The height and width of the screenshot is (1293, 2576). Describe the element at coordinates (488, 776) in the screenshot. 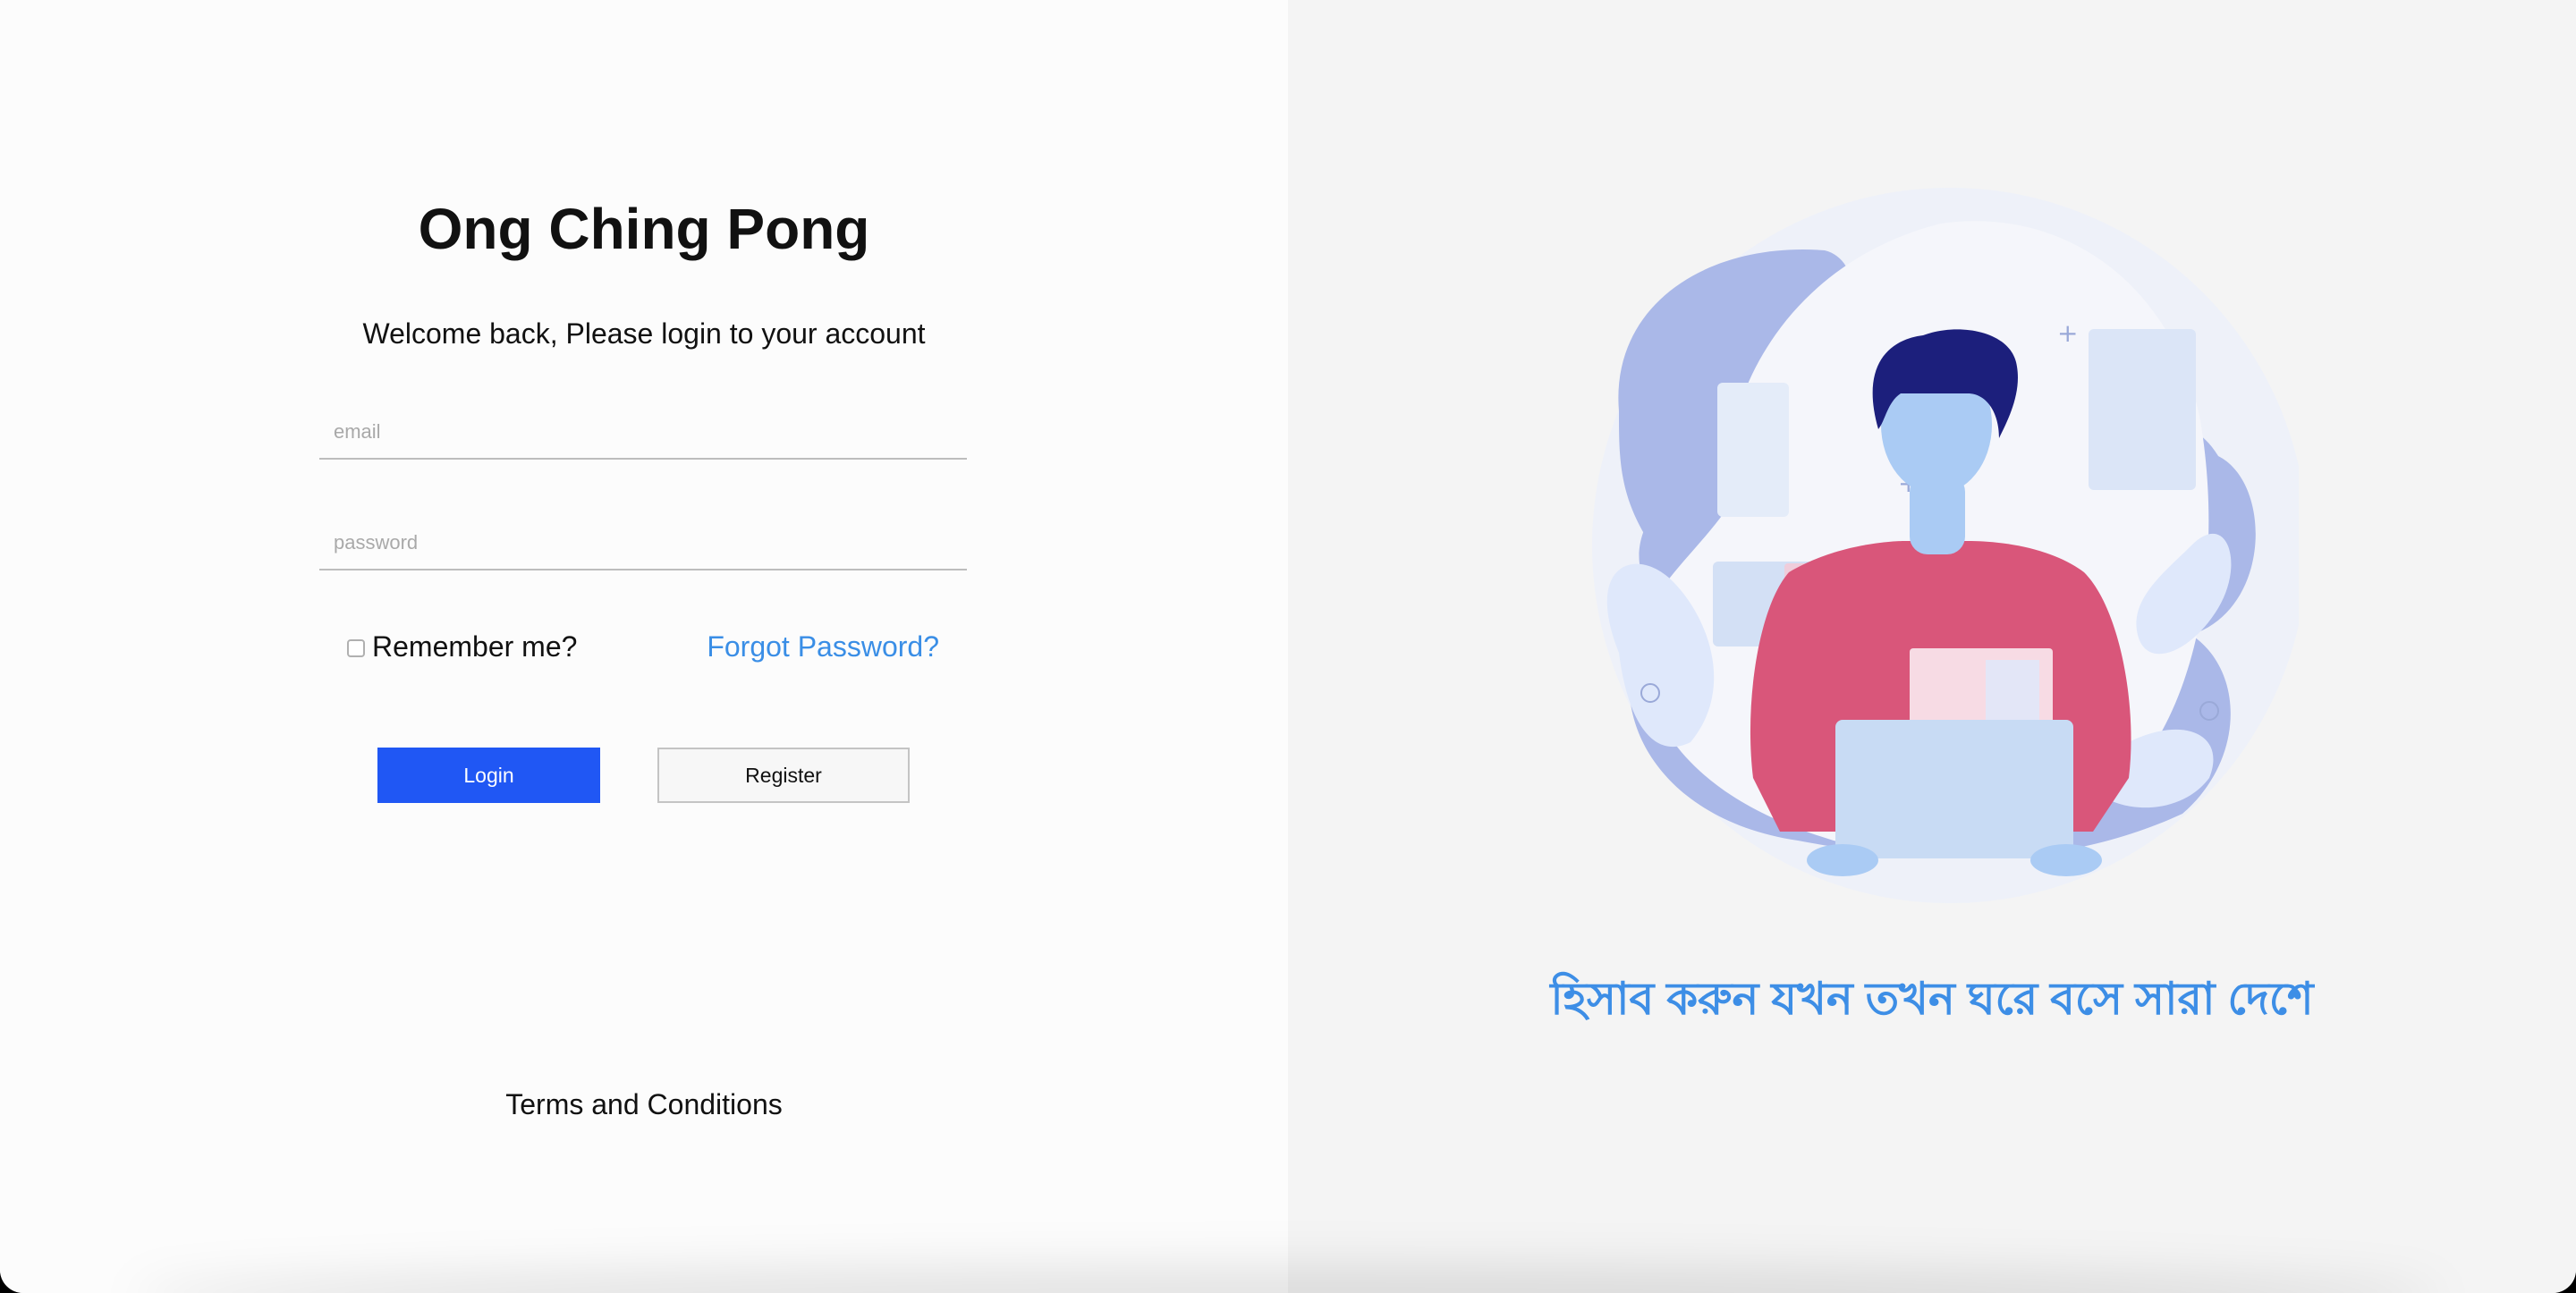

I see `login-button: Login` at that location.